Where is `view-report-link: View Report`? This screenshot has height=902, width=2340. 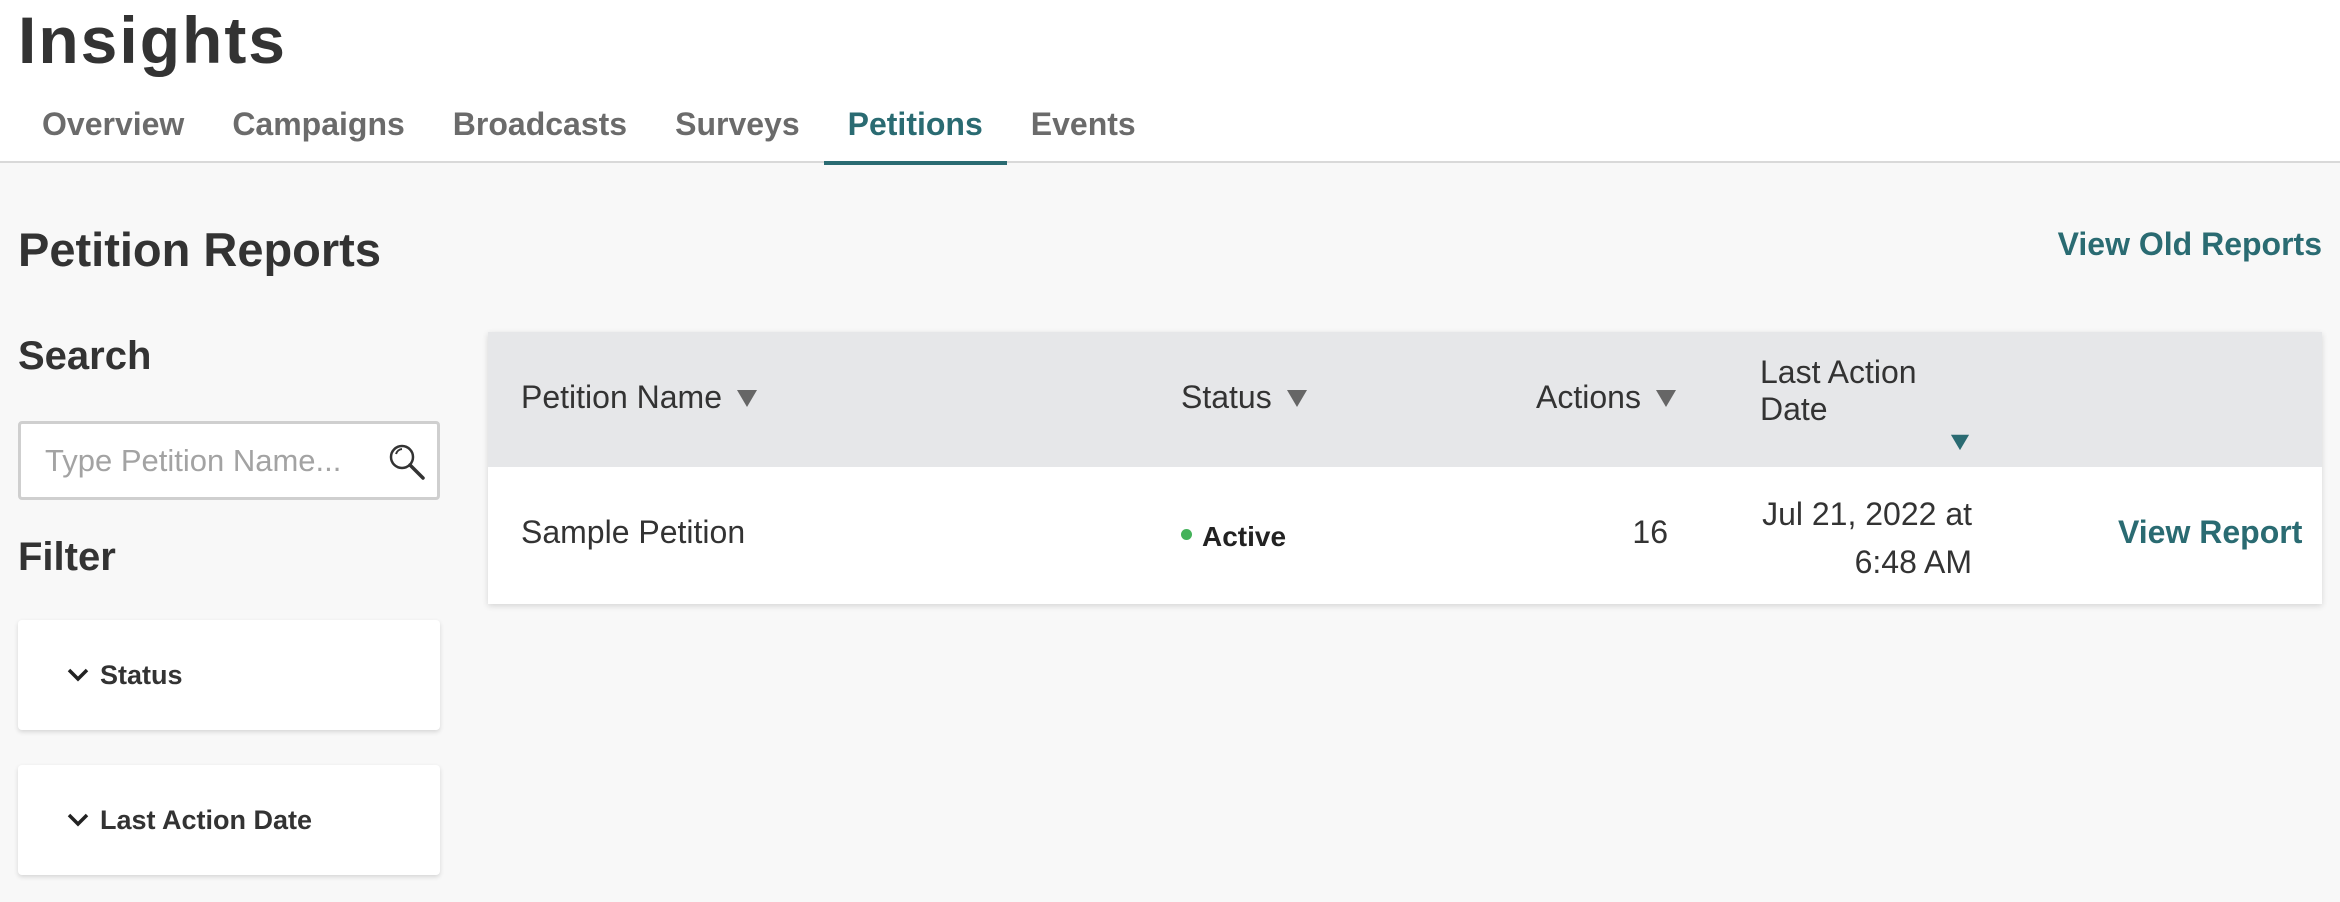 view-report-link: View Report is located at coordinates (2210, 532).